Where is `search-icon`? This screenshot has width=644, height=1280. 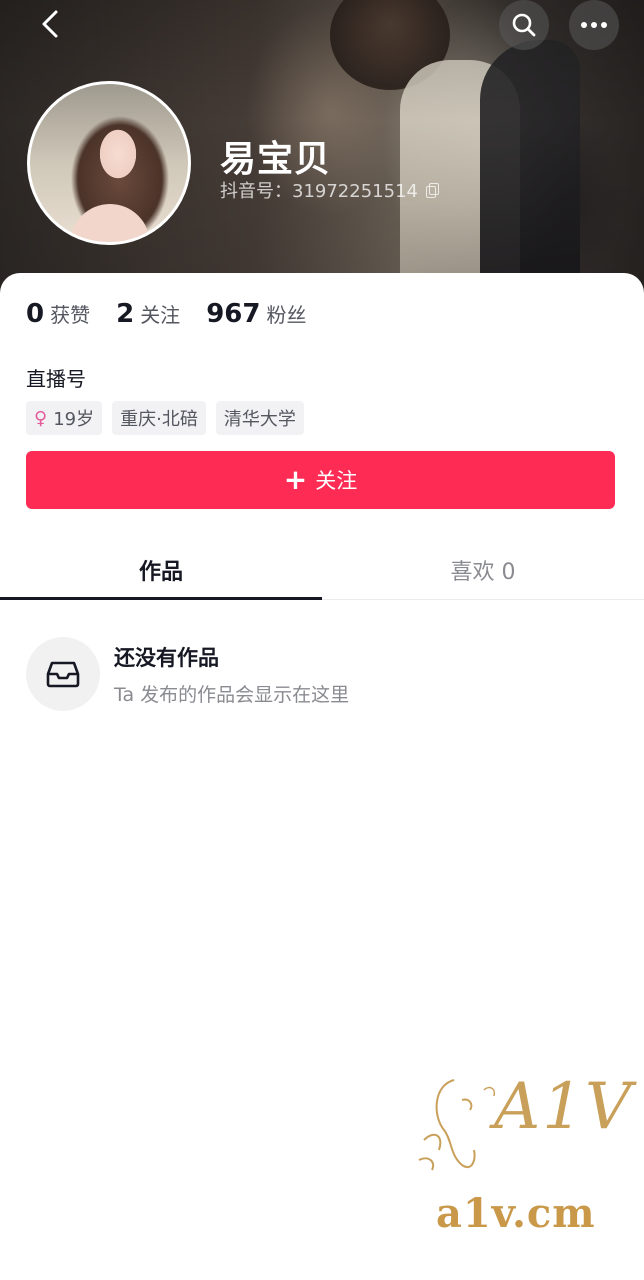
search-icon is located at coordinates (524, 25).